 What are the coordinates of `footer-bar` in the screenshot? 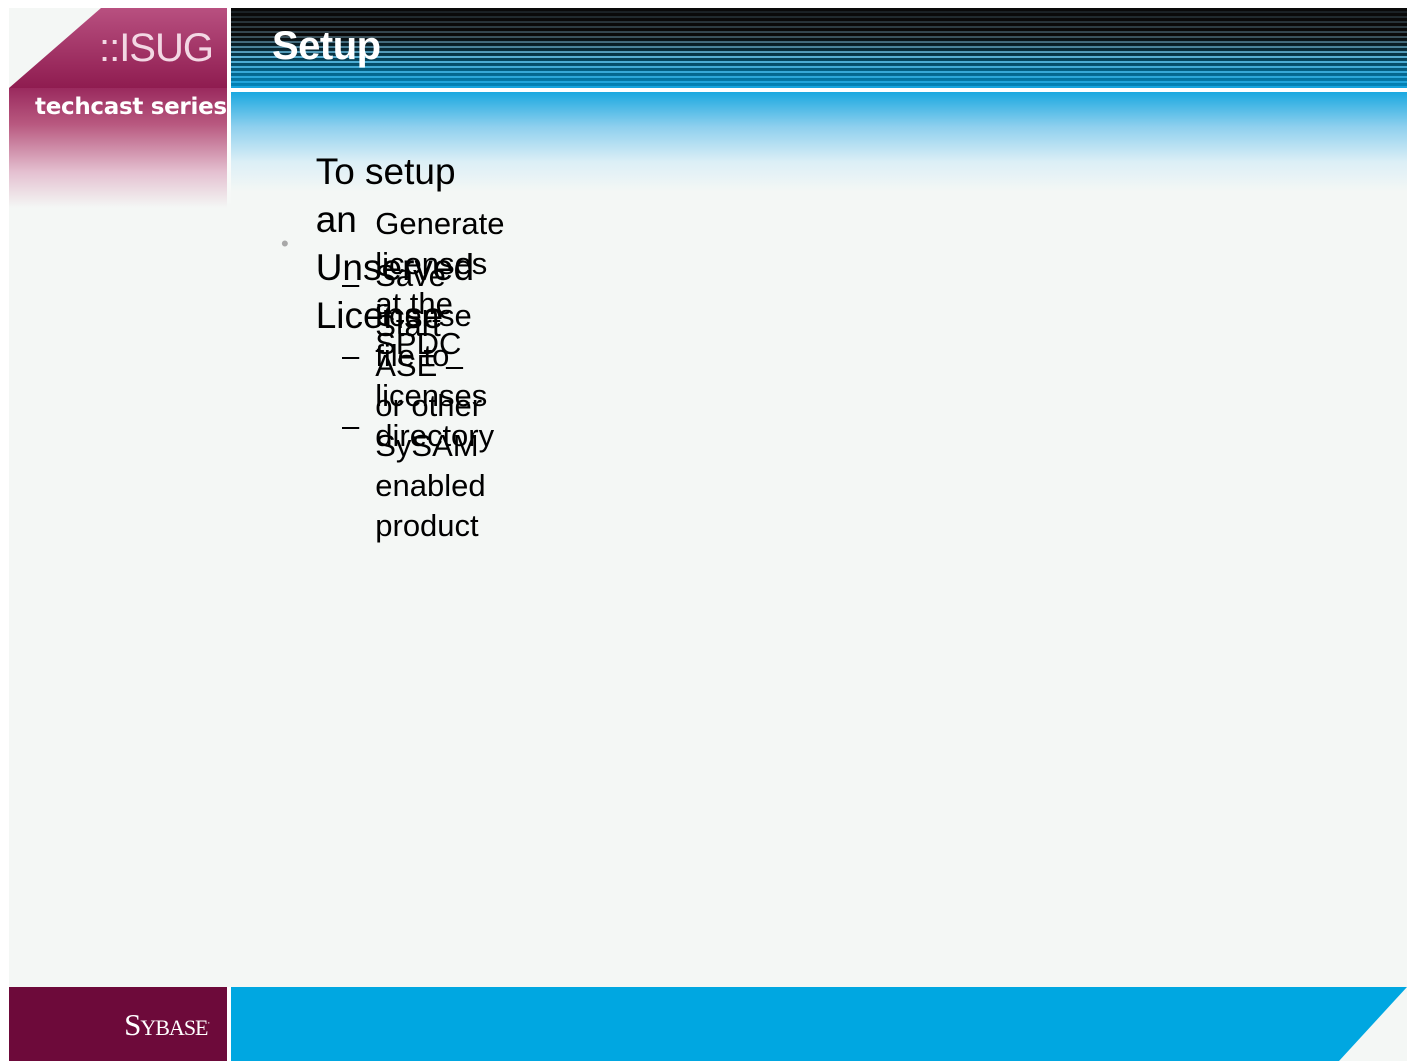 It's located at (819, 1024).